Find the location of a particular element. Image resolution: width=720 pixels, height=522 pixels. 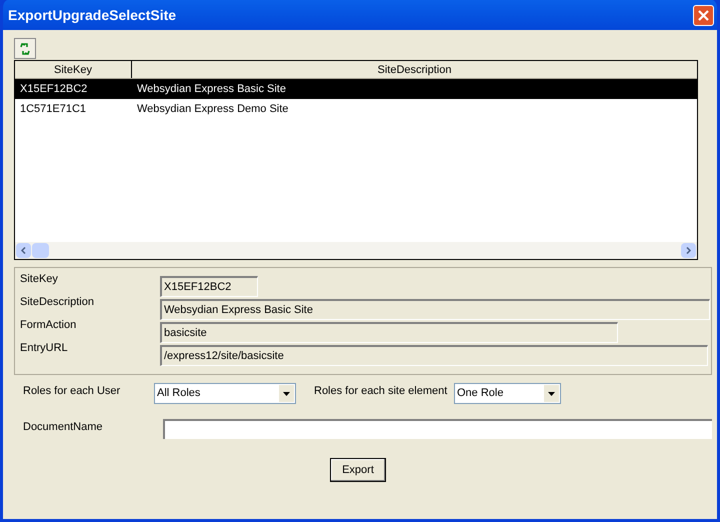

table-cell-text: Websydian Express Basic Site is located at coordinates (211, 89).